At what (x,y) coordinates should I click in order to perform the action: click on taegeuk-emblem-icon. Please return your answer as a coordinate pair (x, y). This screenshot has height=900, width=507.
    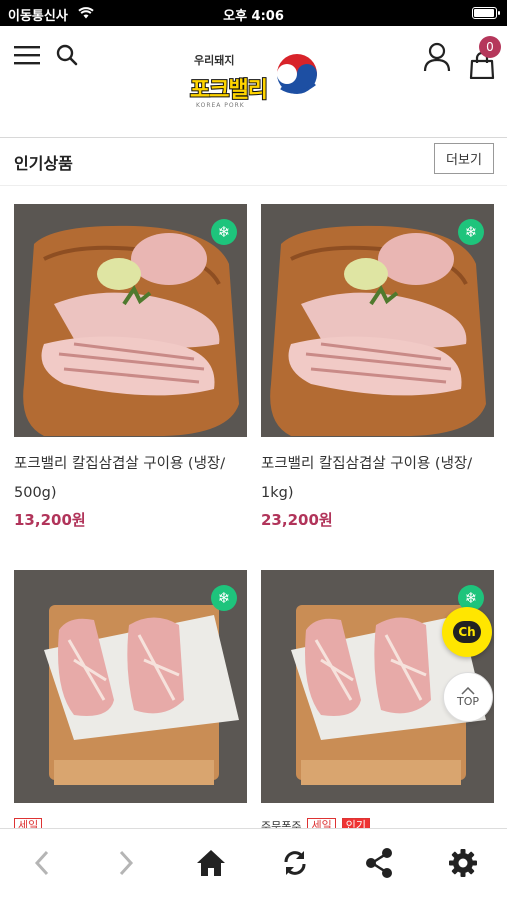
    Looking at the image, I should click on (297, 74).